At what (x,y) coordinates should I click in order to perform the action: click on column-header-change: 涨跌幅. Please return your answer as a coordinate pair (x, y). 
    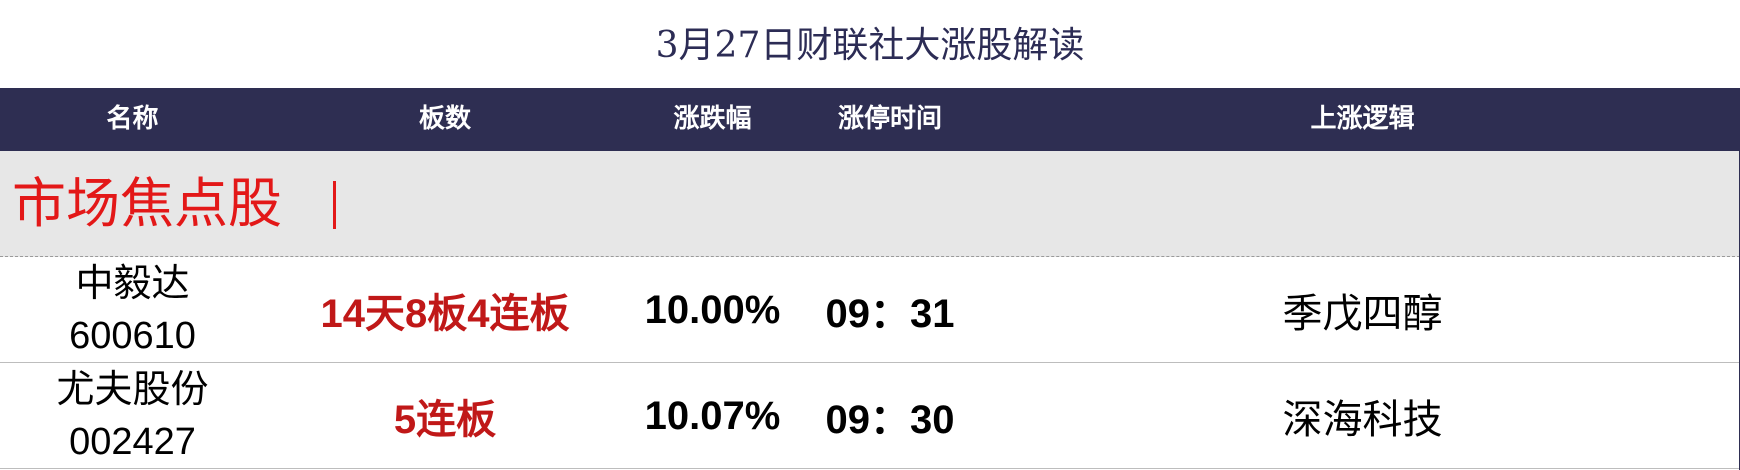
    Looking at the image, I should click on (712, 119).